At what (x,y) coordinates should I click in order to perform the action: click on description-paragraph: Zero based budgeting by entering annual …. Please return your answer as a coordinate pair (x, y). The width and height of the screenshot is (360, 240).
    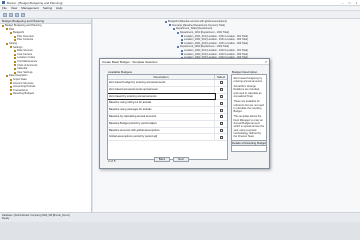
    Looking at the image, I should click on (248, 79).